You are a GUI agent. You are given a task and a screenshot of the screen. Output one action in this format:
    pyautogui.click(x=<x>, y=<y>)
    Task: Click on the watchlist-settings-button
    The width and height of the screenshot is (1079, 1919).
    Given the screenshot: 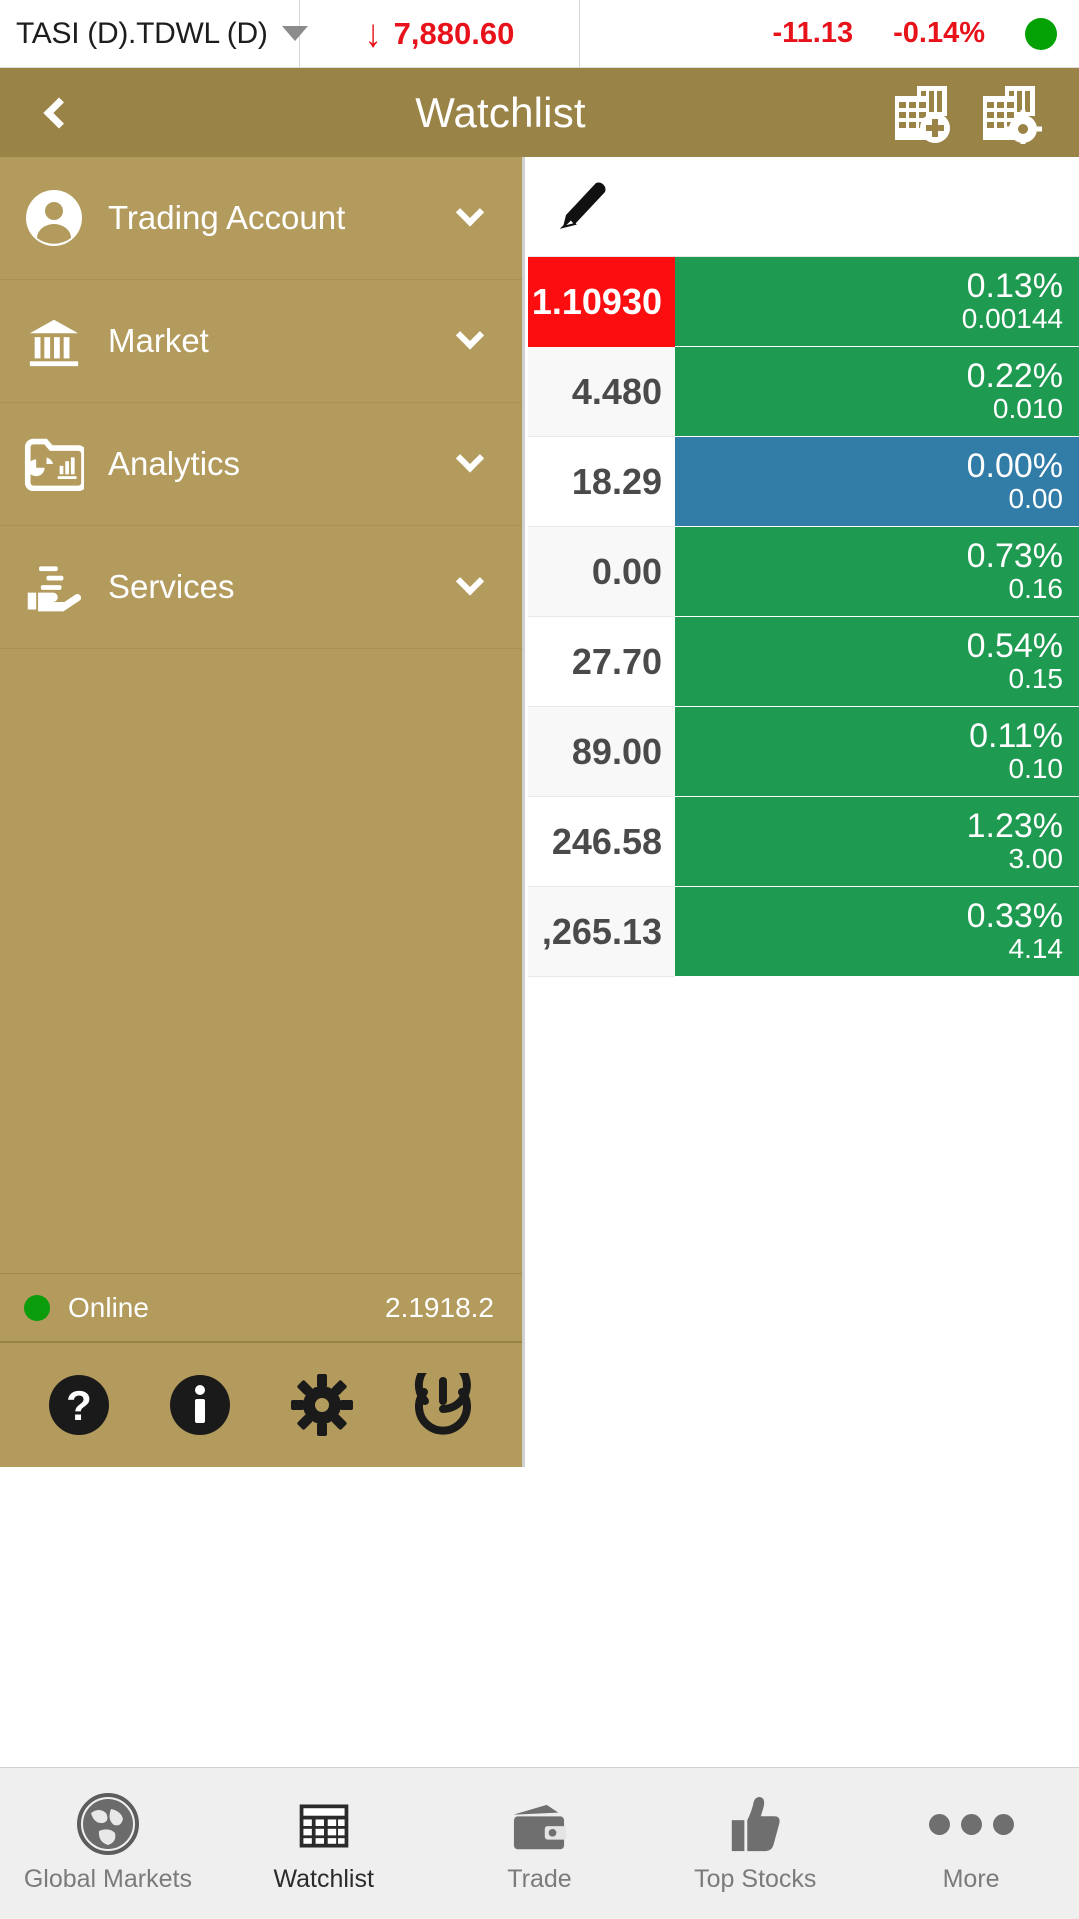 What is the action you would take?
    pyautogui.click(x=1012, y=115)
    